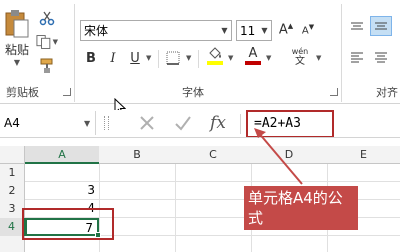 This screenshot has width=400, height=252. Describe the element at coordinates (295, 198) in the screenshot. I see `annotation-line-1: 单元格A4的公` at that location.